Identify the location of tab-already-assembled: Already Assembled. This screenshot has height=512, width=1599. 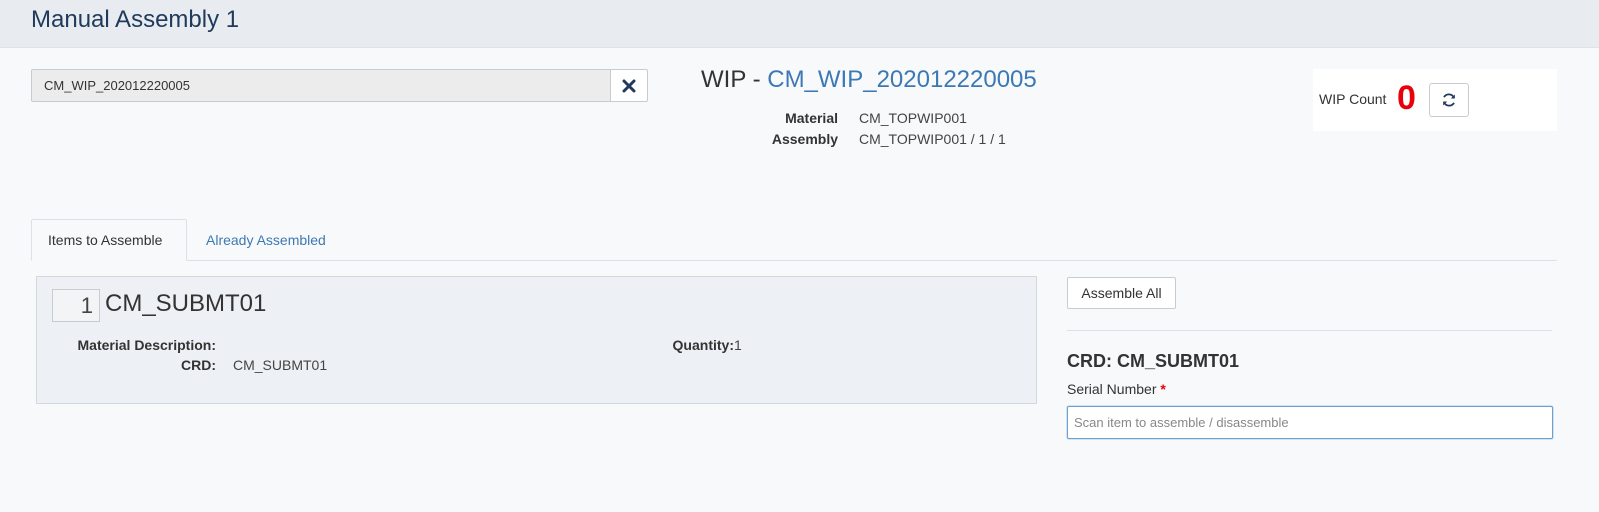
(266, 240).